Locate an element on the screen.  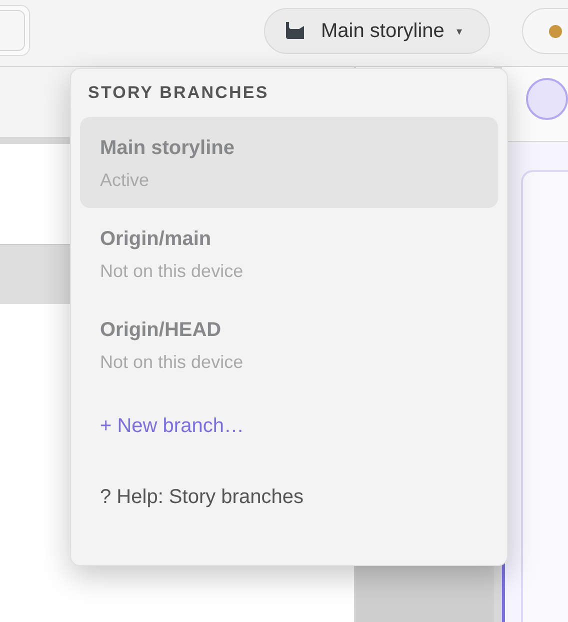
branch-name: Origin/HEAD is located at coordinates (161, 330).